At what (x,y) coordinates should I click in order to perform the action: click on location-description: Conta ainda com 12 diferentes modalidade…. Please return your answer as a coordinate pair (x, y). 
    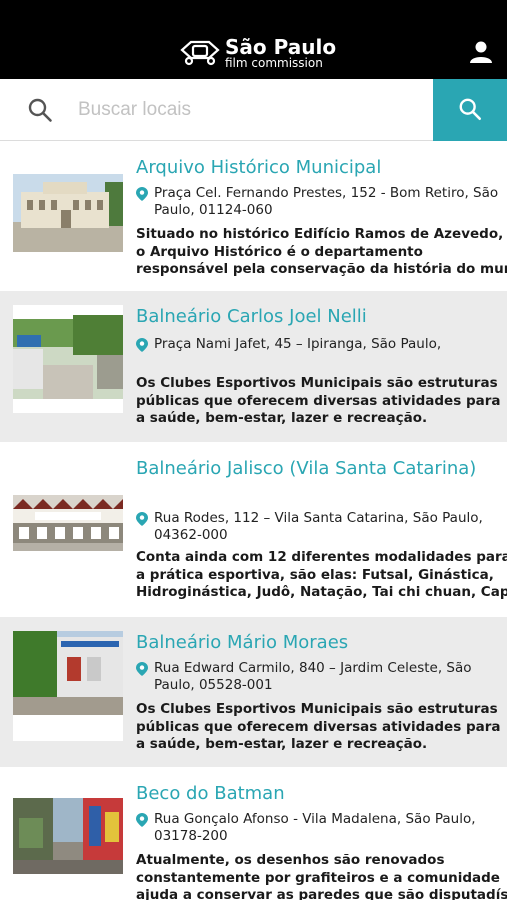
    Looking at the image, I should click on (321, 574).